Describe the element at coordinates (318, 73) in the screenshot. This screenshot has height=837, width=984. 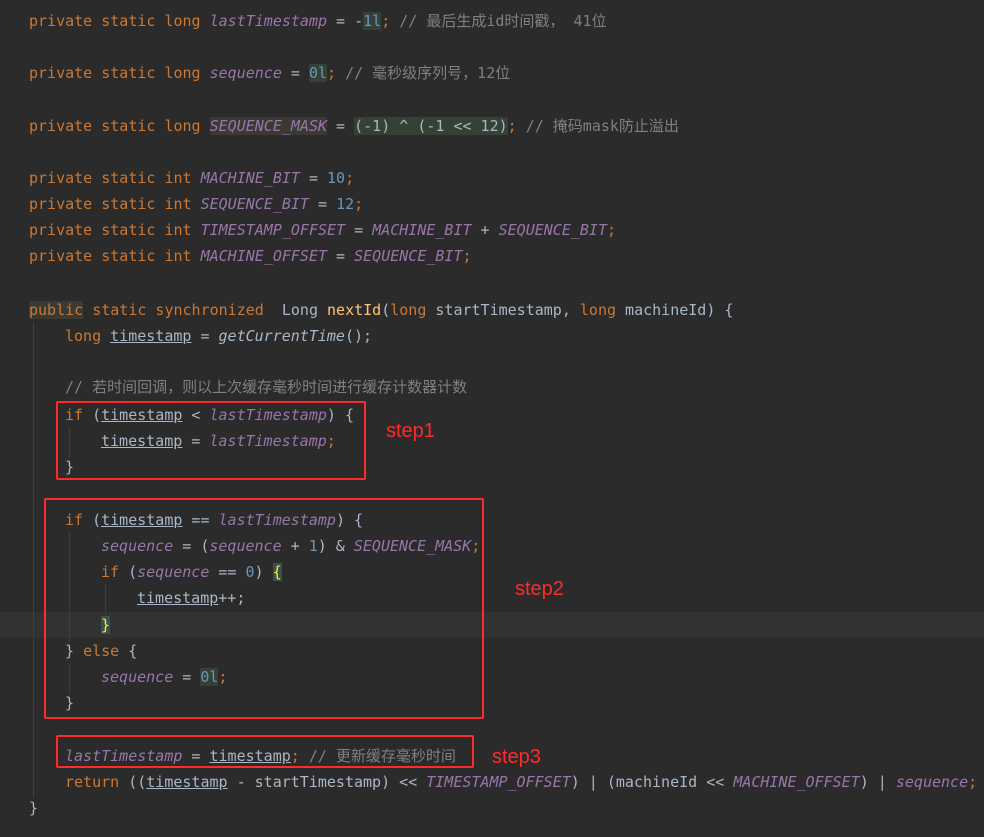
I see `code-token: 0l` at that location.